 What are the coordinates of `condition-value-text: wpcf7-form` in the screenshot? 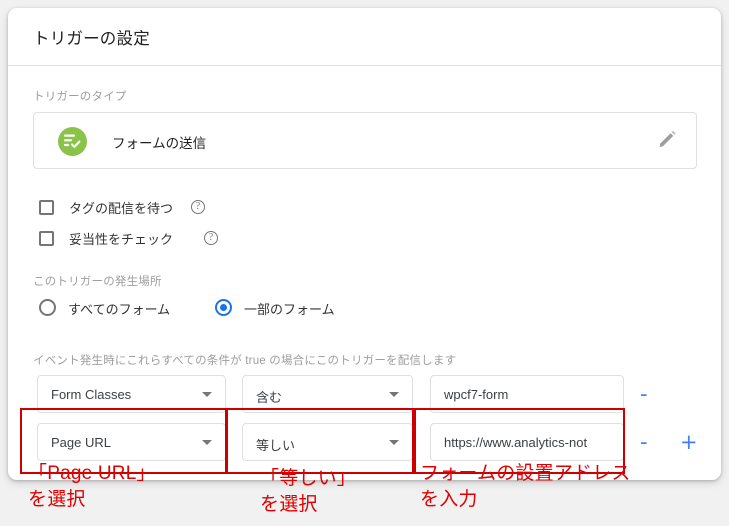 It's located at (476, 394).